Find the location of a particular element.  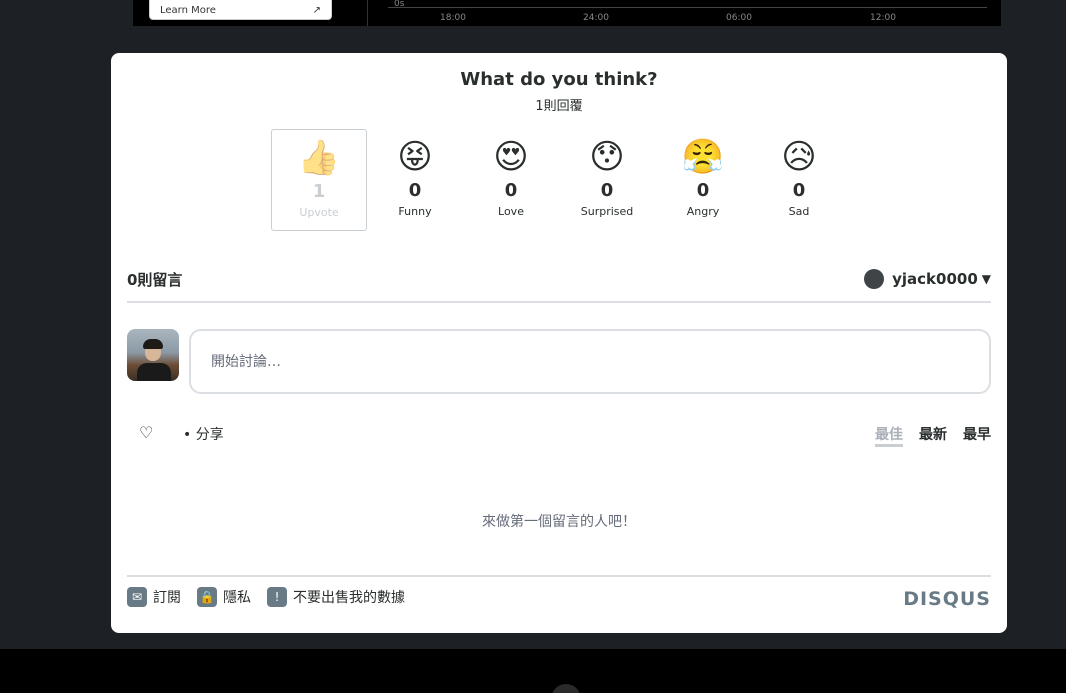

mini-chart-axis is located at coordinates (687, 7).